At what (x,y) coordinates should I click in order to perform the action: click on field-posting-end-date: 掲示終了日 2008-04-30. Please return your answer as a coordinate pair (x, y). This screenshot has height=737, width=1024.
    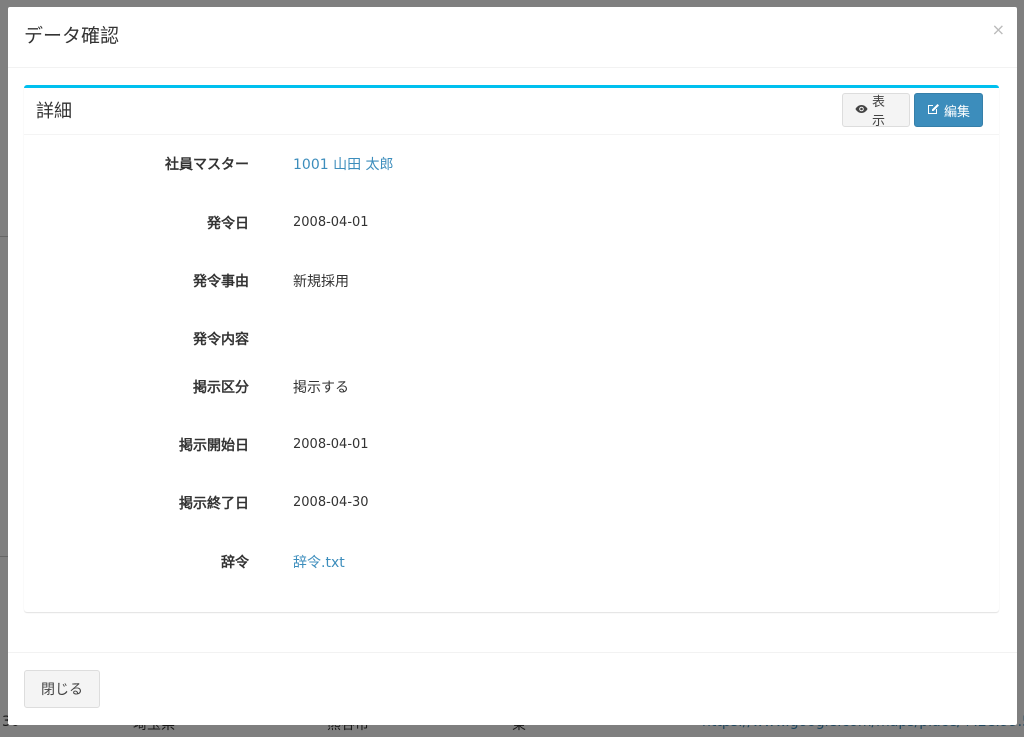
    Looking at the image, I should click on (511, 505).